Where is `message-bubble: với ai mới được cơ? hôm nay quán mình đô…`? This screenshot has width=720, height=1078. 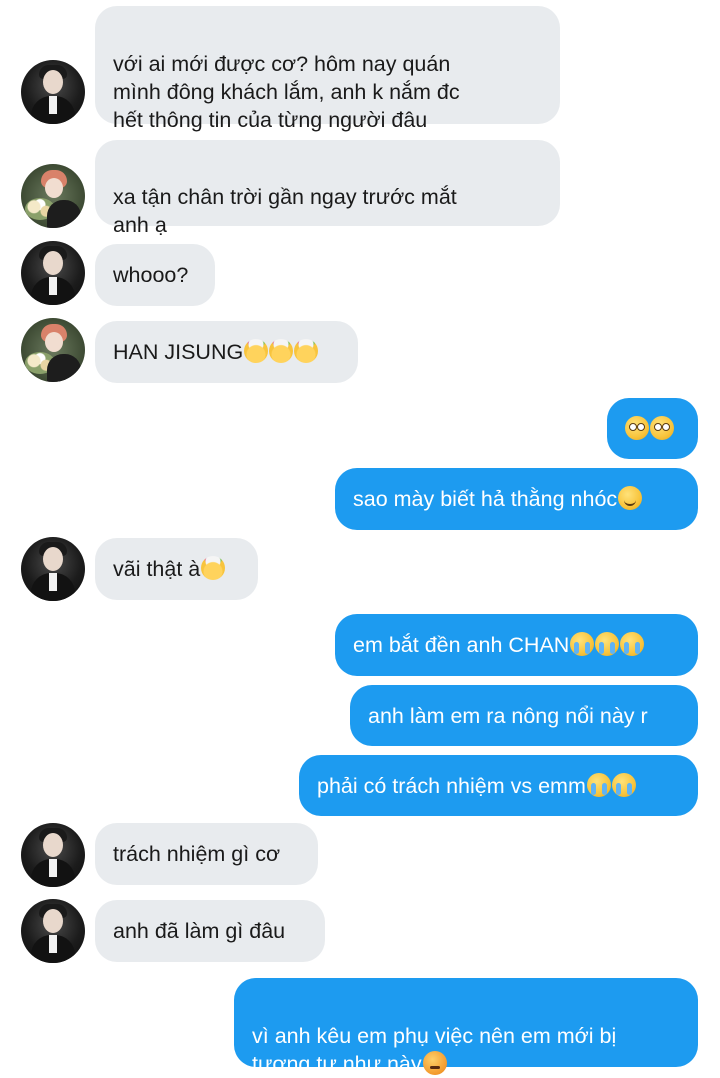
message-bubble: với ai mới được cơ? hôm nay quán mình đô… is located at coordinates (327, 69).